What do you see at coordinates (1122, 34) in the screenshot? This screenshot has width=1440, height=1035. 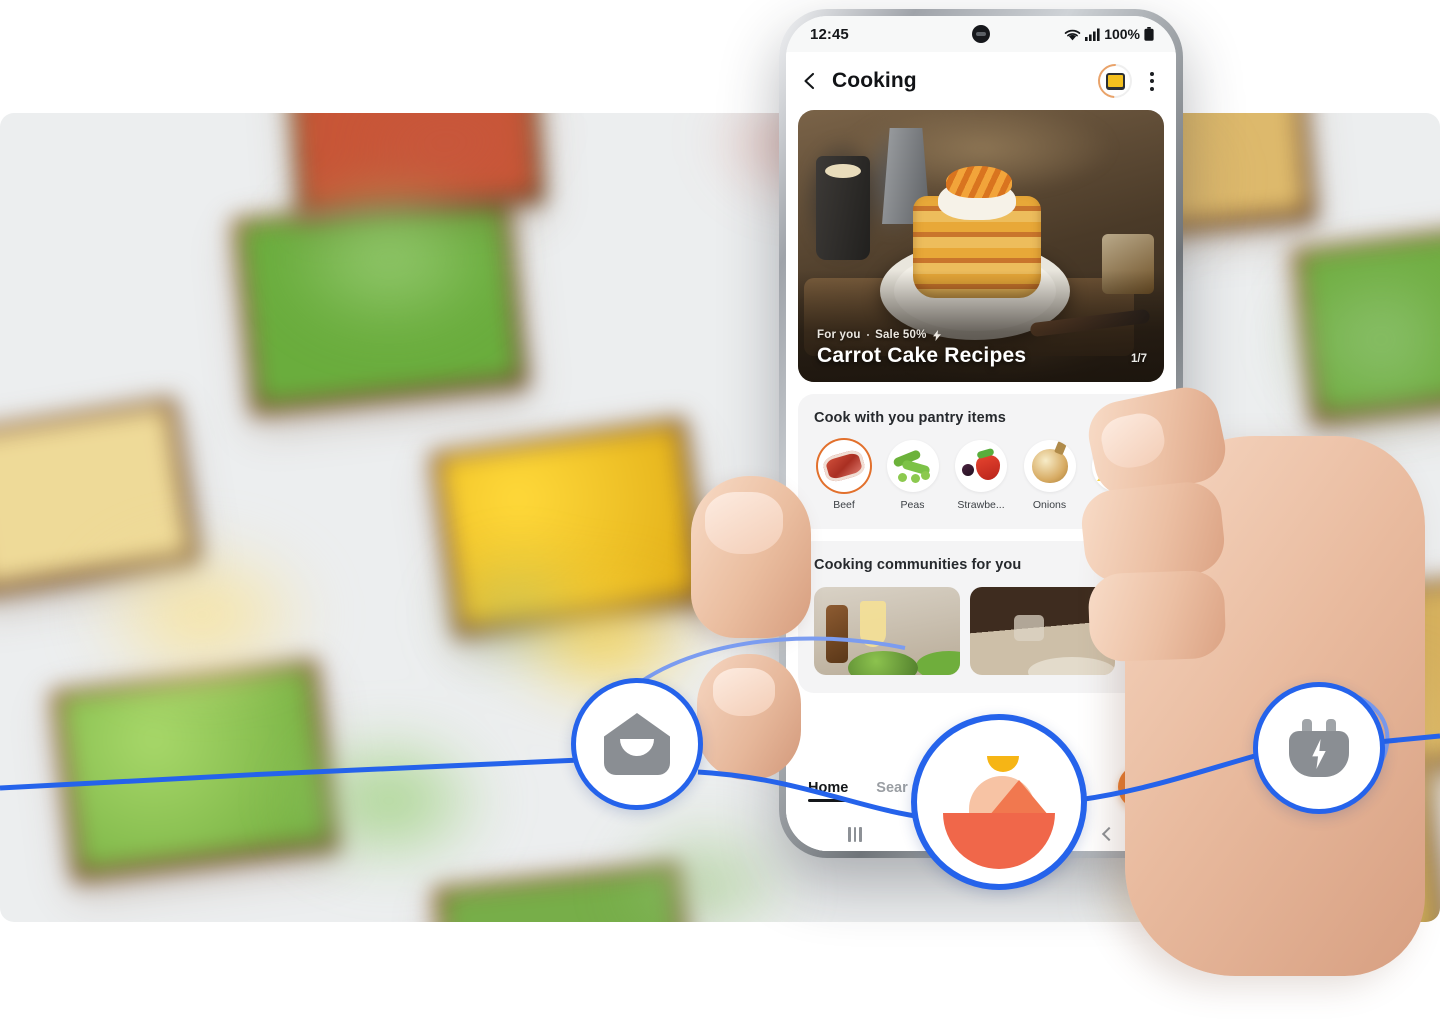 I see `battery-percentage: 100%` at bounding box center [1122, 34].